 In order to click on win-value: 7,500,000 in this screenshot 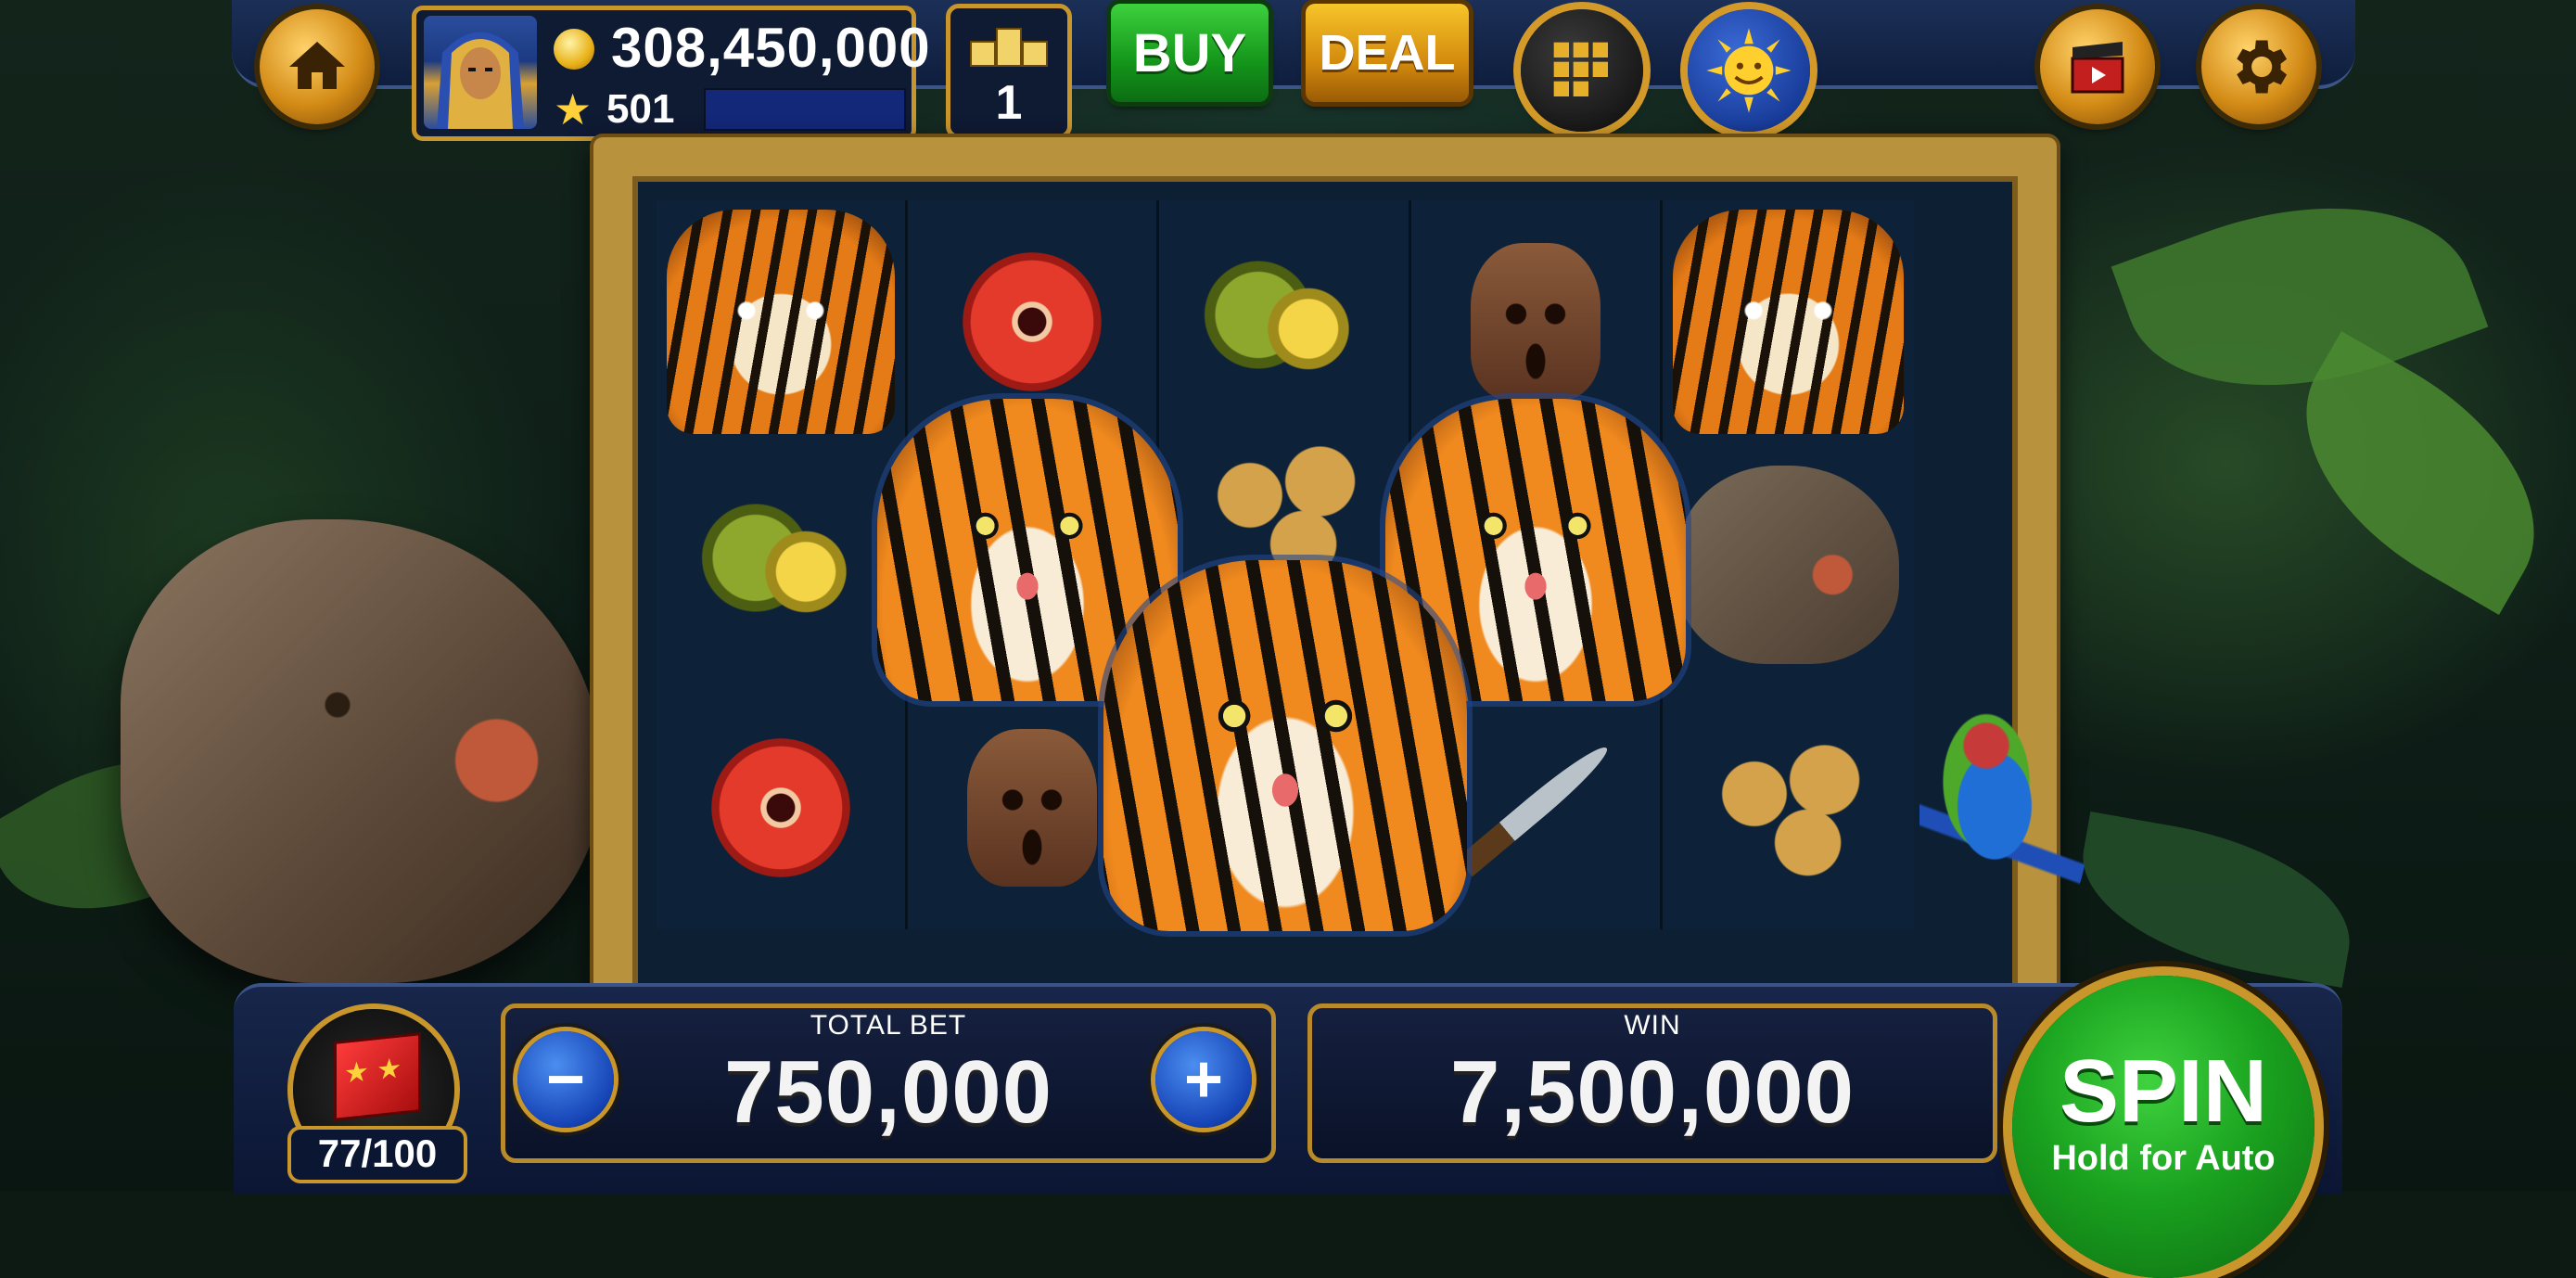, I will do `click(1652, 1092)`.